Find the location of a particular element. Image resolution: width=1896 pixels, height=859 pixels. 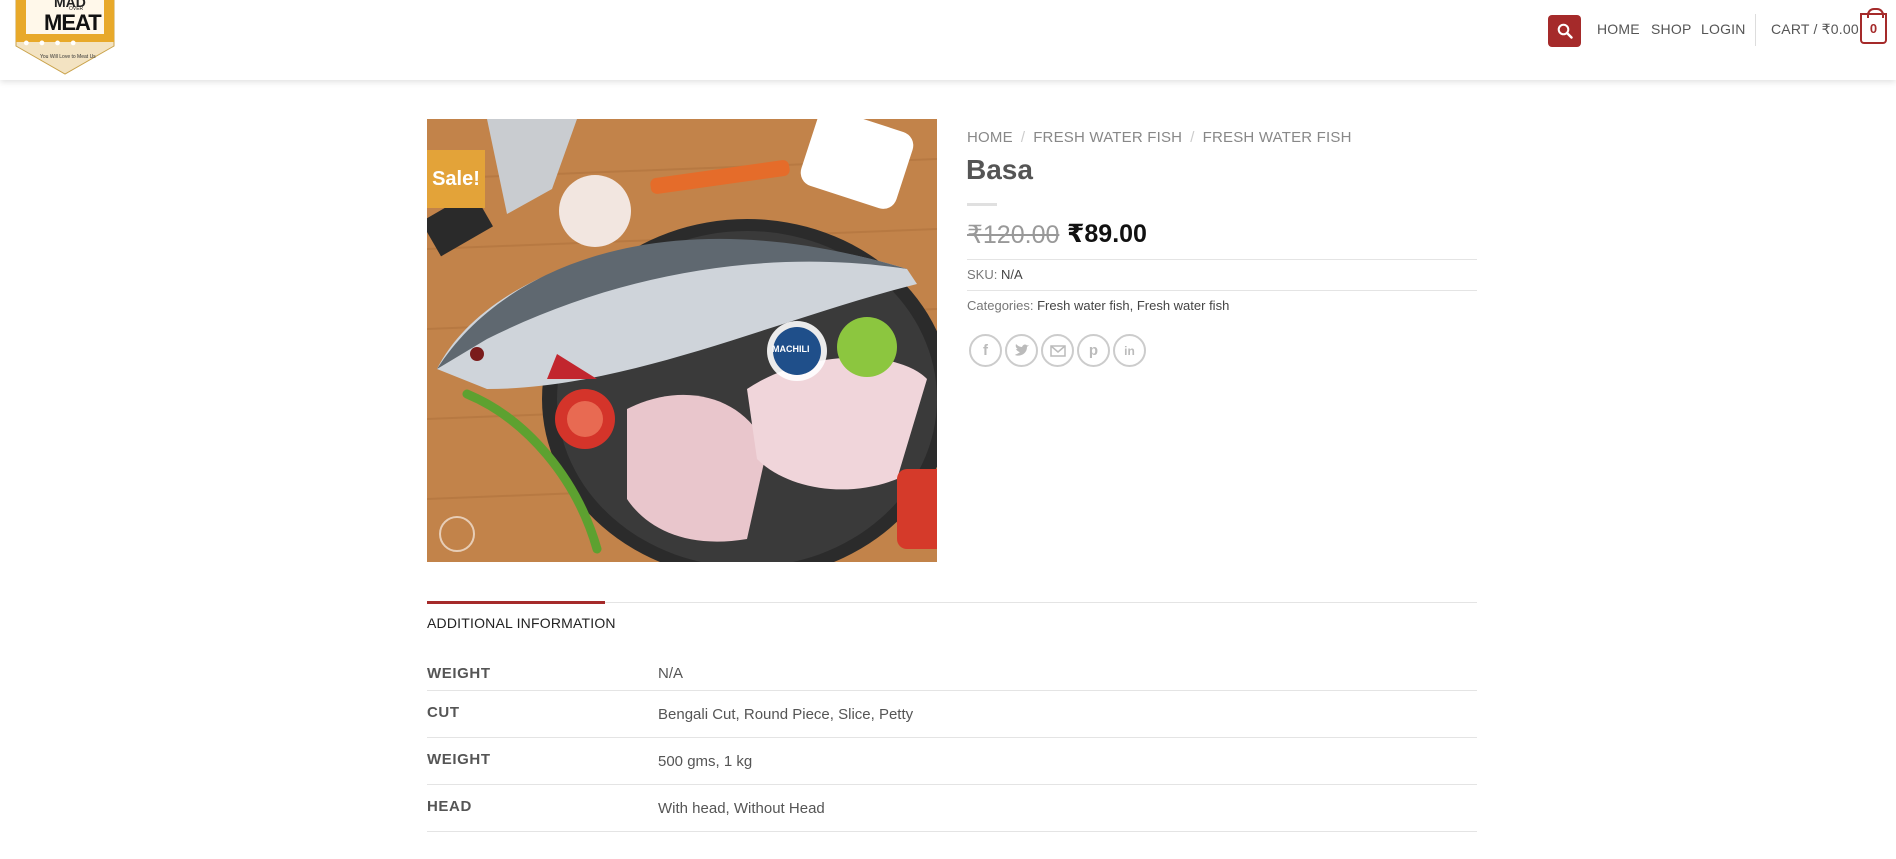

nav-cart-link: CART / ₹0.00 is located at coordinates (1815, 29).